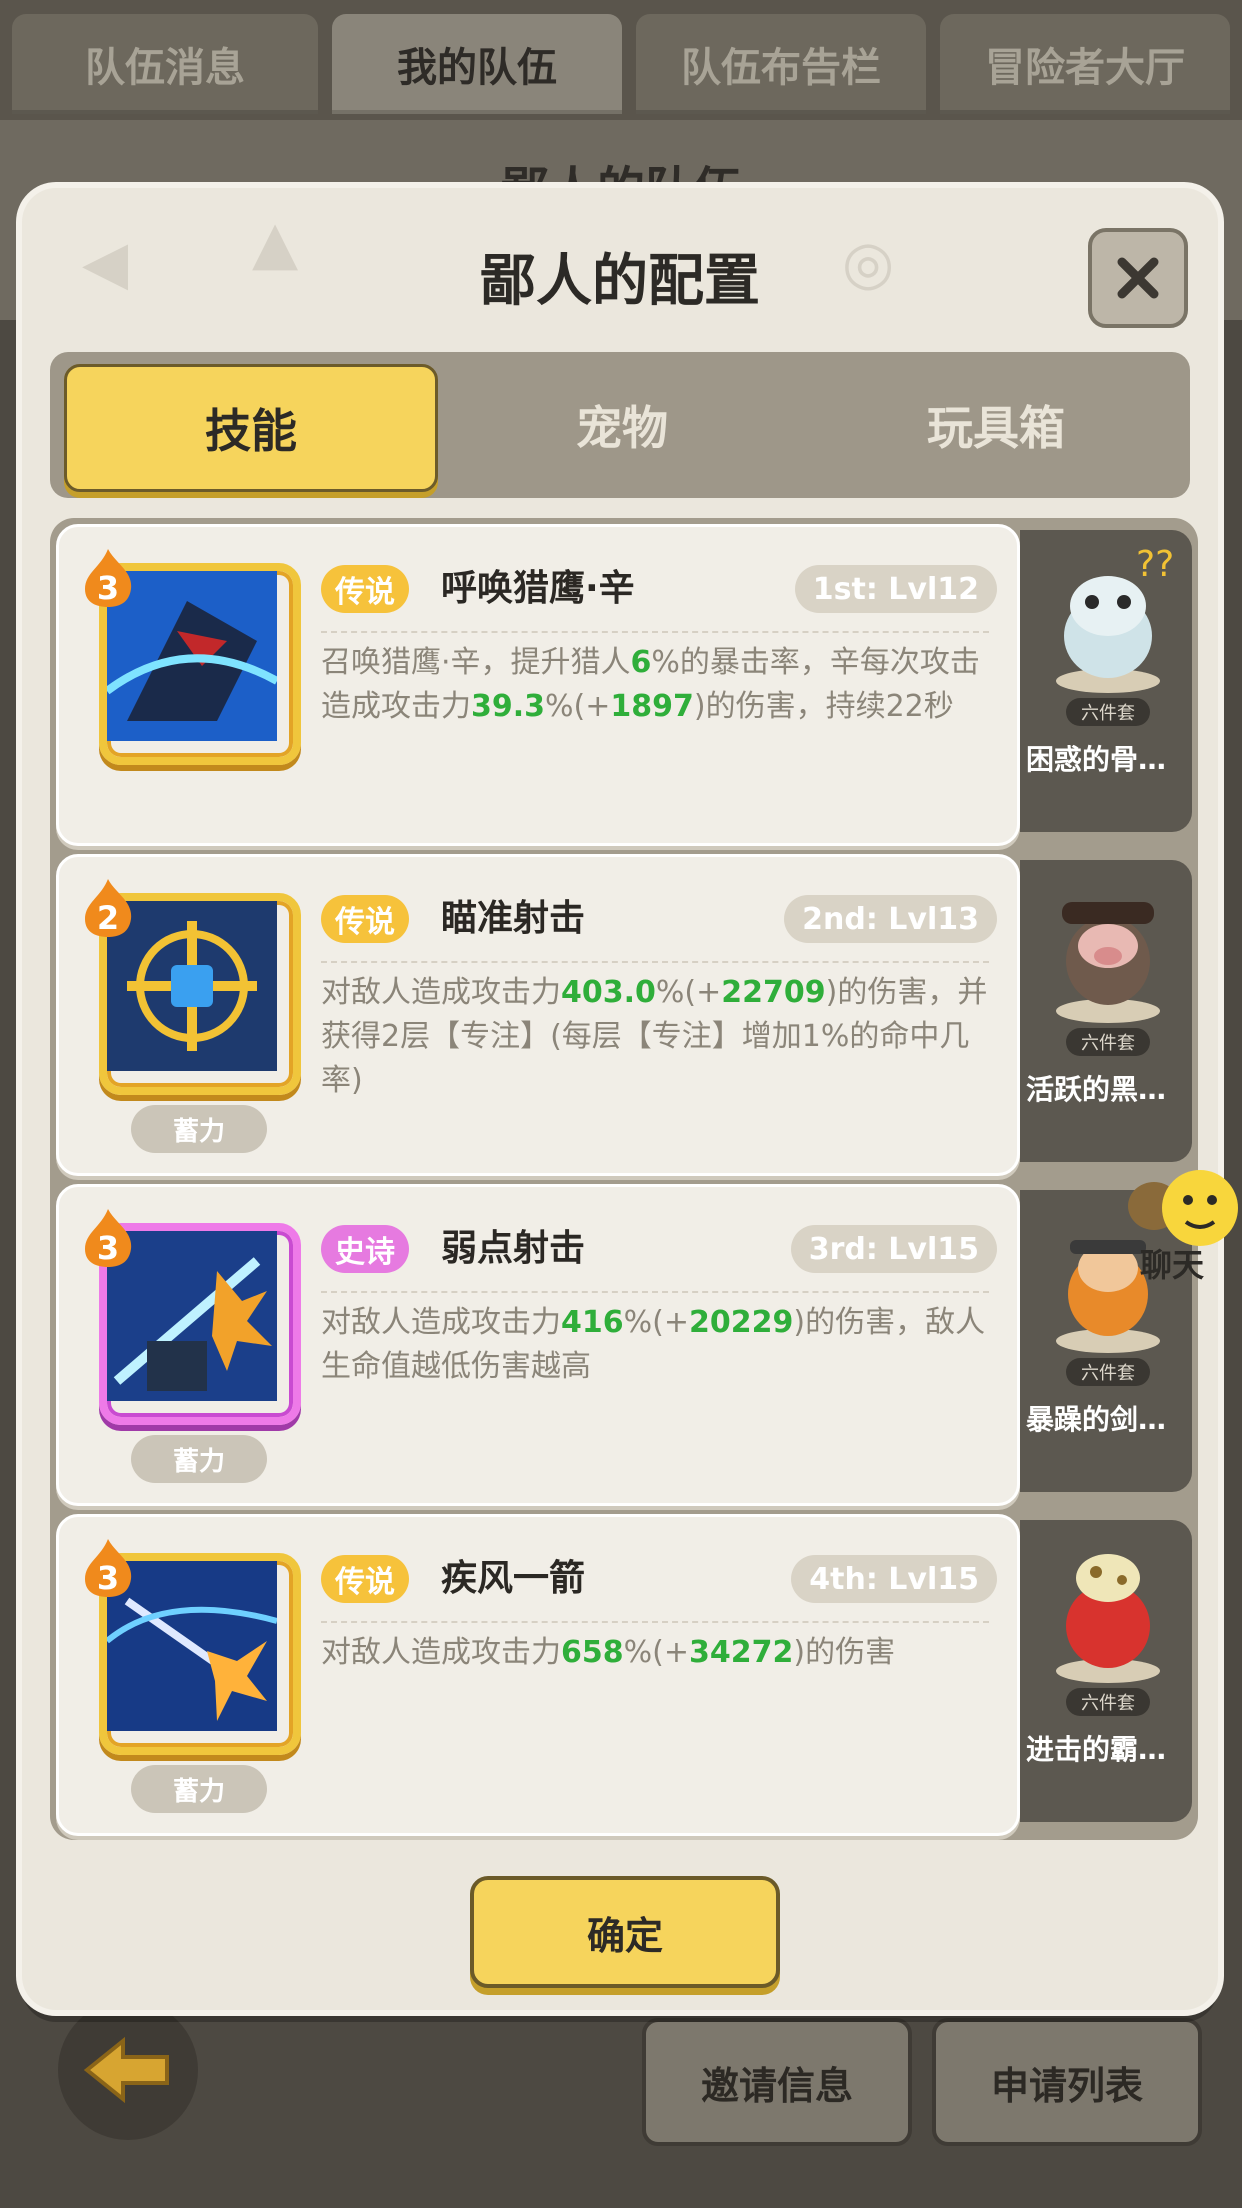 Image resolution: width=1242 pixels, height=2208 pixels. What do you see at coordinates (641, 662) in the screenshot?
I see `desc-value: 6` at bounding box center [641, 662].